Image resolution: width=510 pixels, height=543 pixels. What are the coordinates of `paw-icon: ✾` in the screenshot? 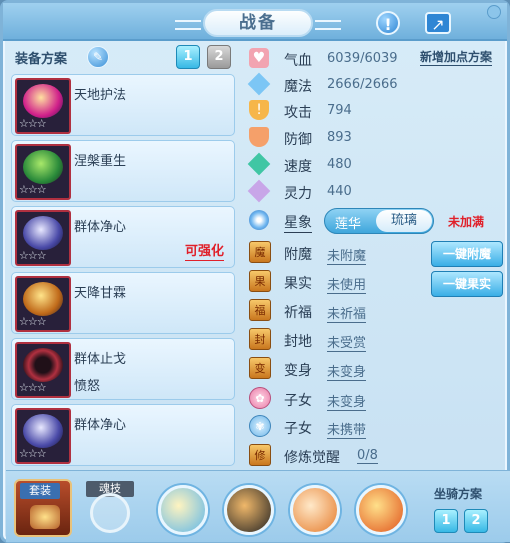 It's located at (260, 426).